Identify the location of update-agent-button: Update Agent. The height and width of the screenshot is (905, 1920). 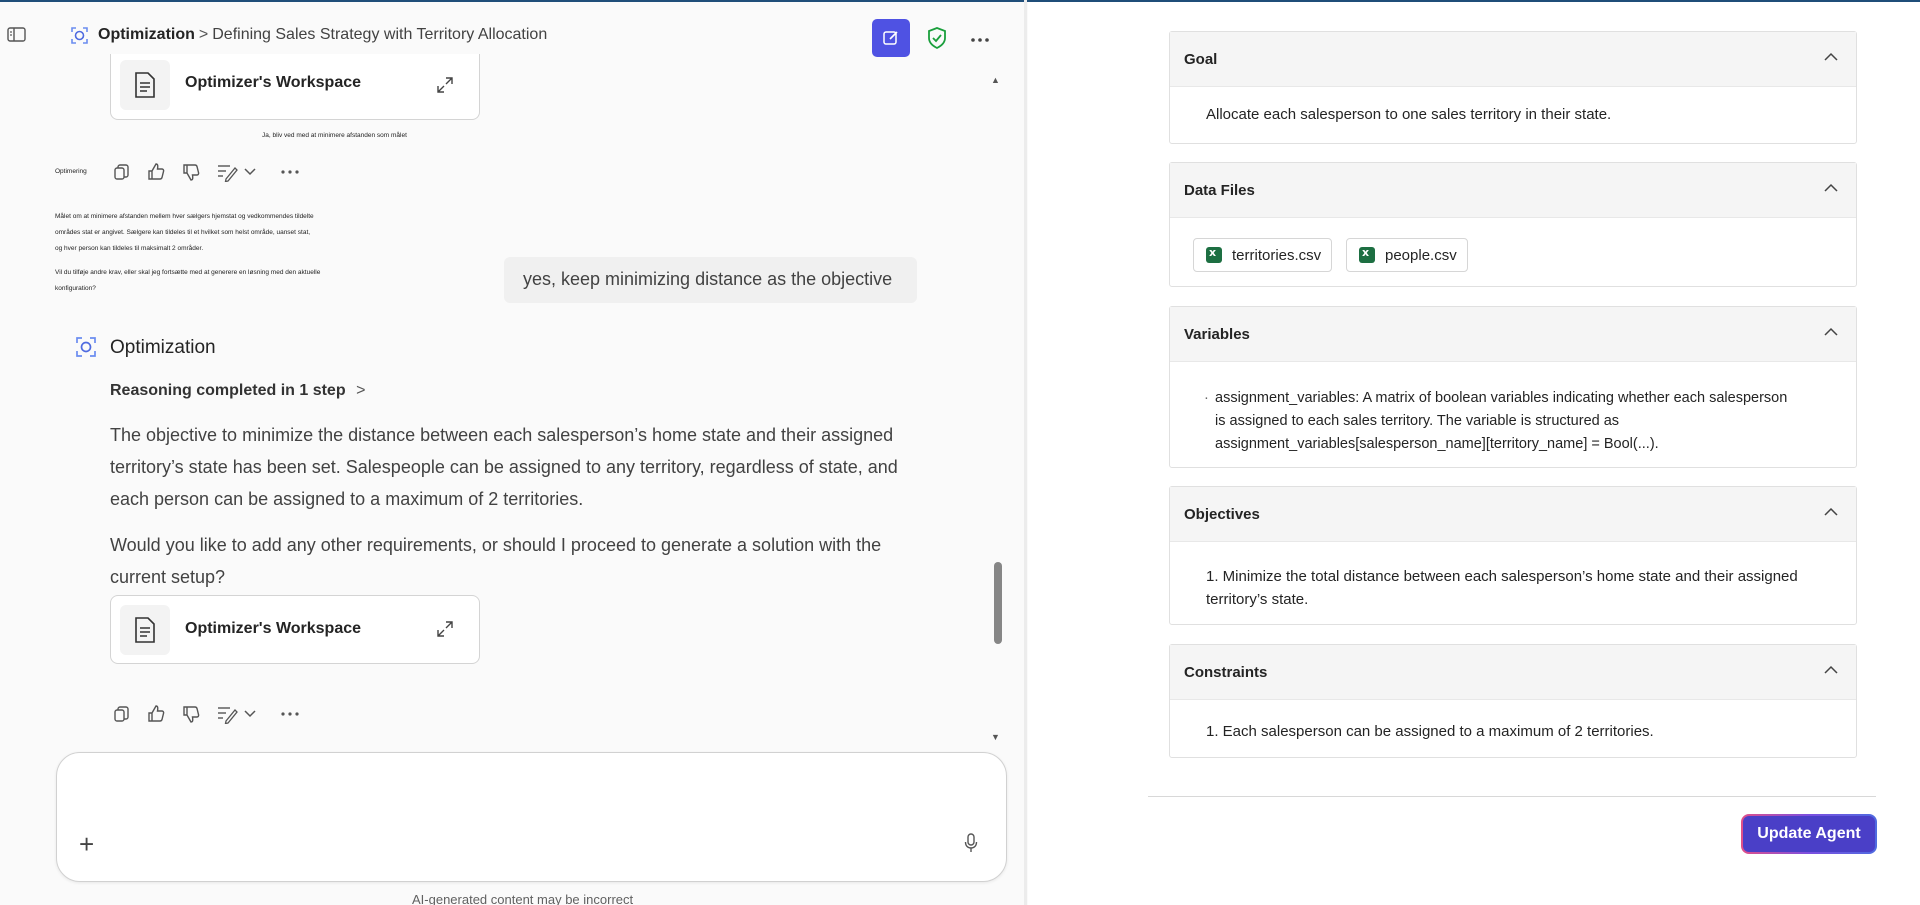
(1809, 834).